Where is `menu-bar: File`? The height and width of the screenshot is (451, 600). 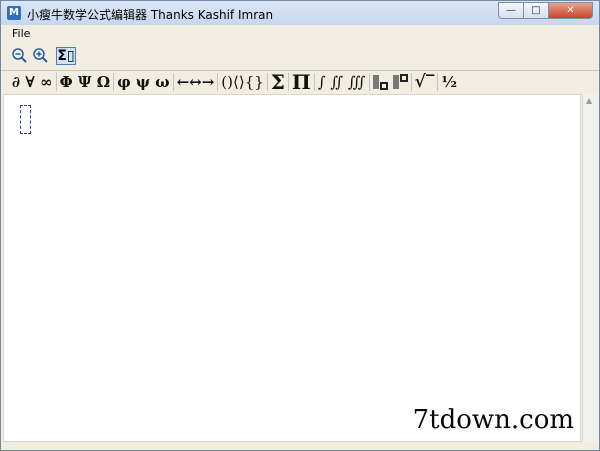 menu-bar: File is located at coordinates (300, 34).